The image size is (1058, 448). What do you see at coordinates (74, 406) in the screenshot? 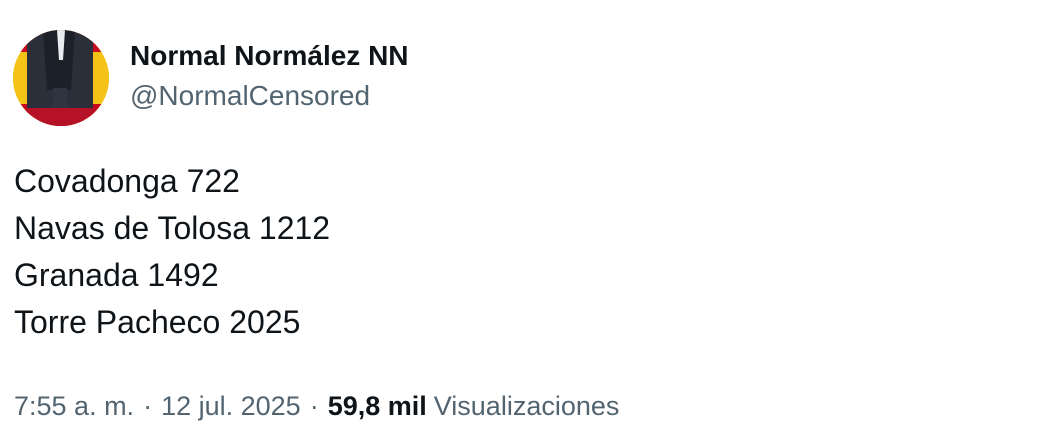
I see `tweet-time: 7:55 a. m.` at bounding box center [74, 406].